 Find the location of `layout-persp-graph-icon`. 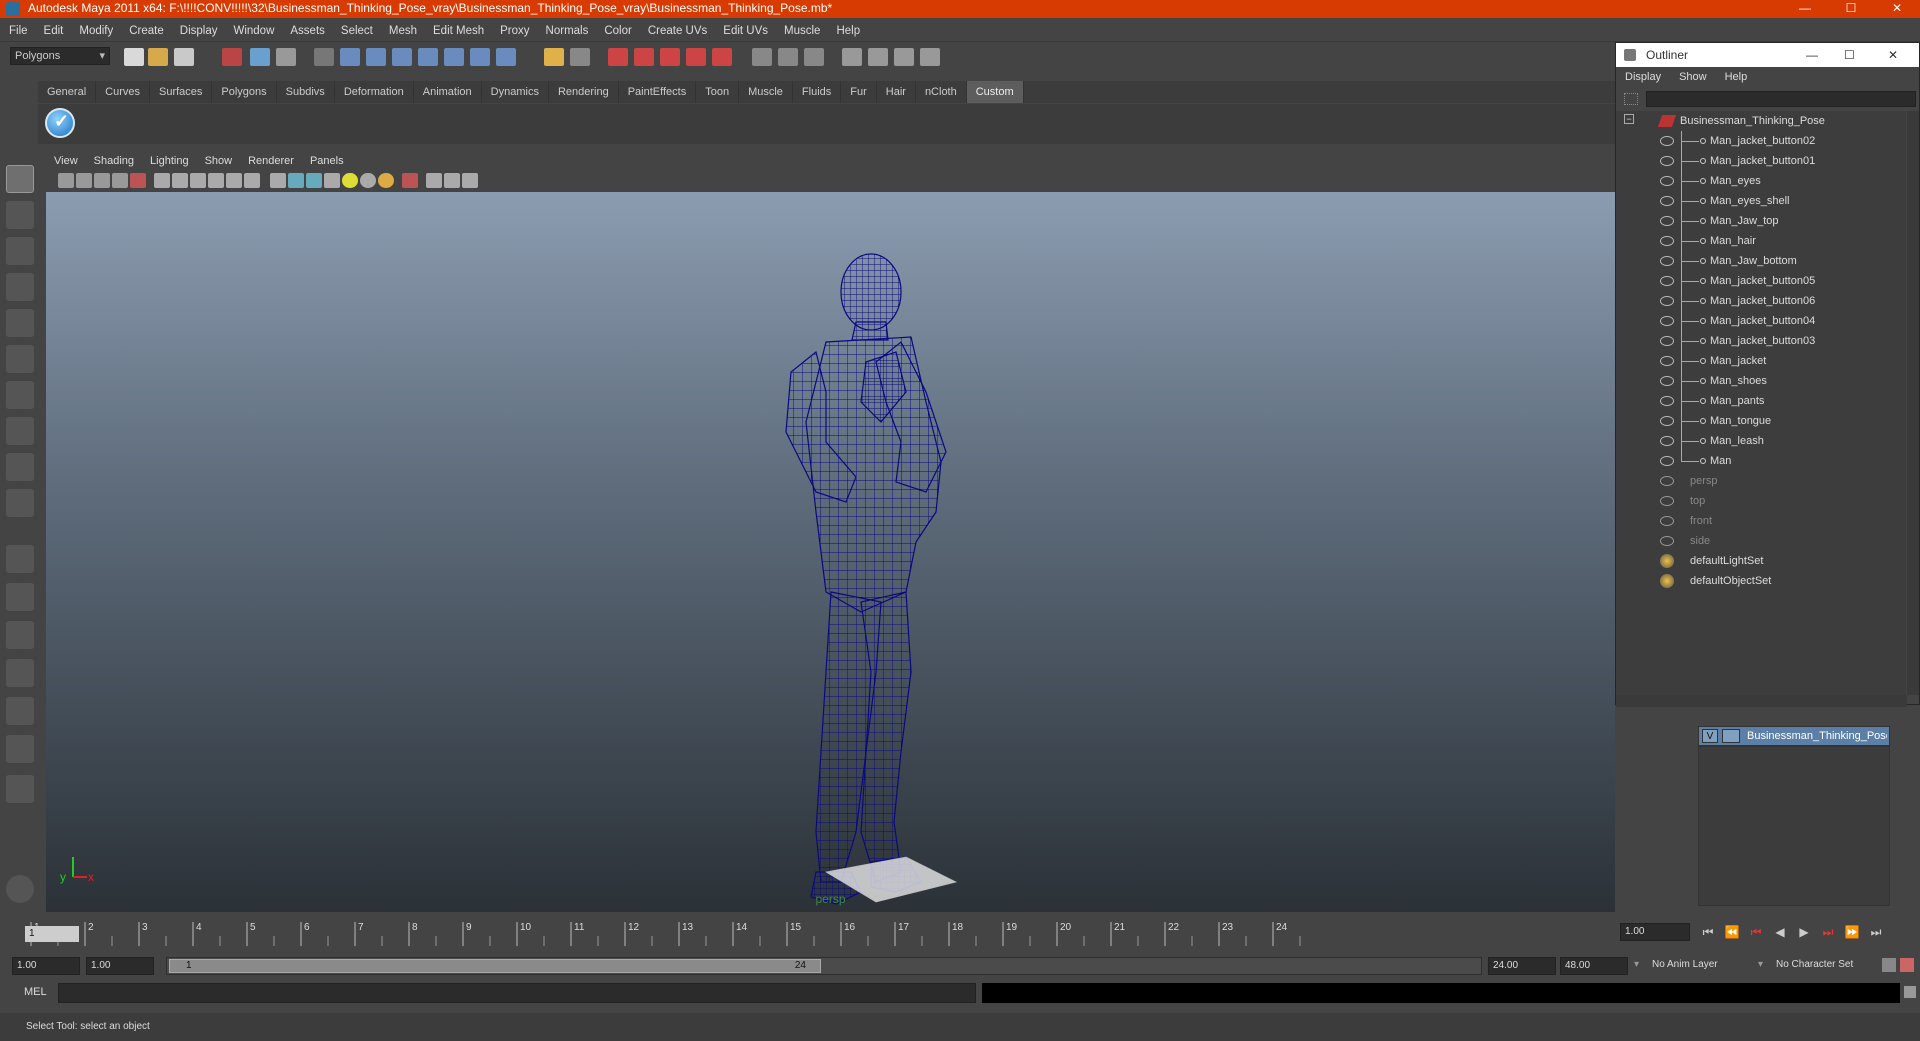

layout-persp-graph-icon is located at coordinates (20, 673).